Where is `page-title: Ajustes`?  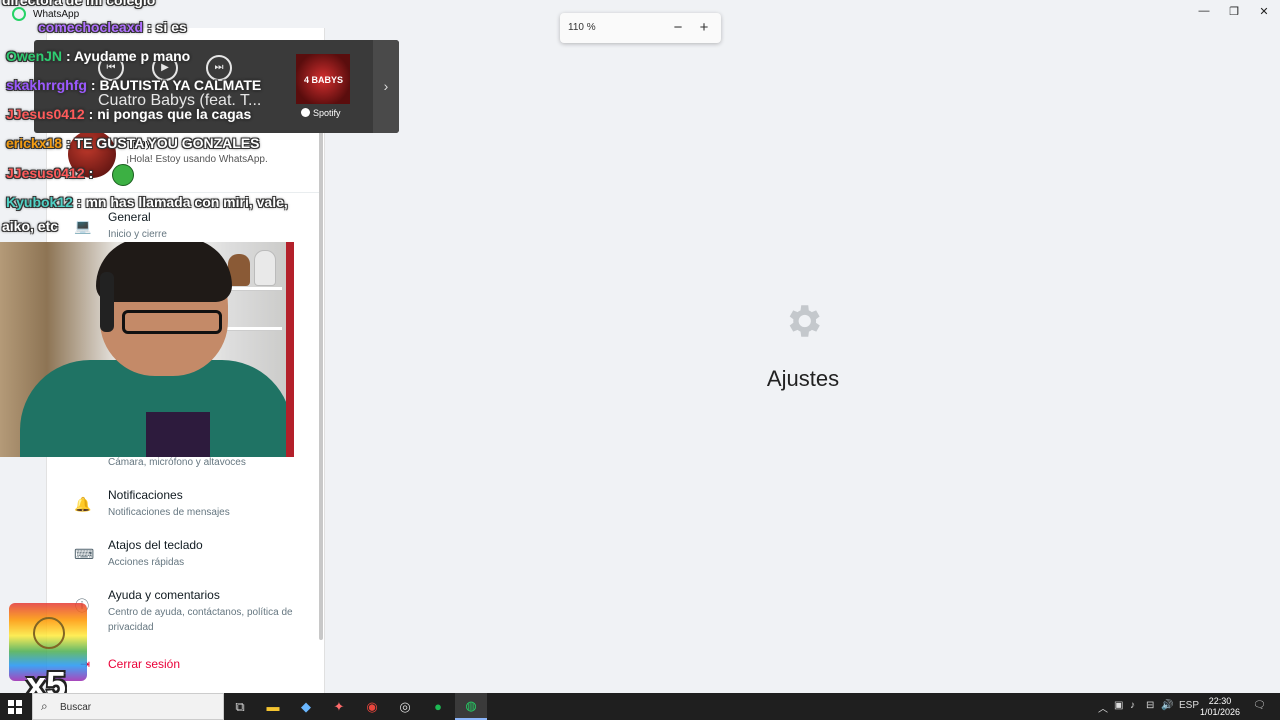 page-title: Ajustes is located at coordinates (803, 378).